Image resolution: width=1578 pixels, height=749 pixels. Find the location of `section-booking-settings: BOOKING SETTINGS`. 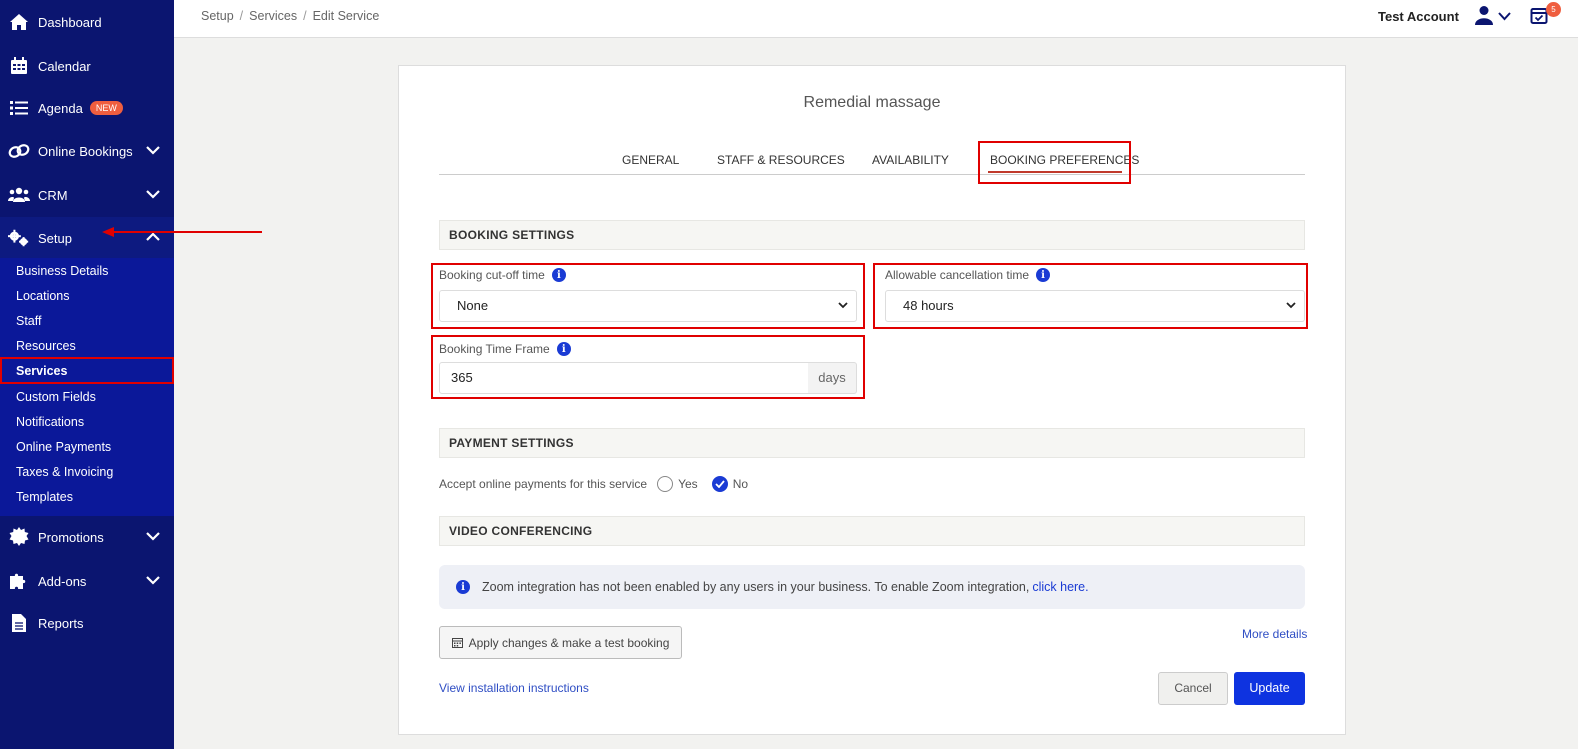

section-booking-settings: BOOKING SETTINGS is located at coordinates (872, 235).